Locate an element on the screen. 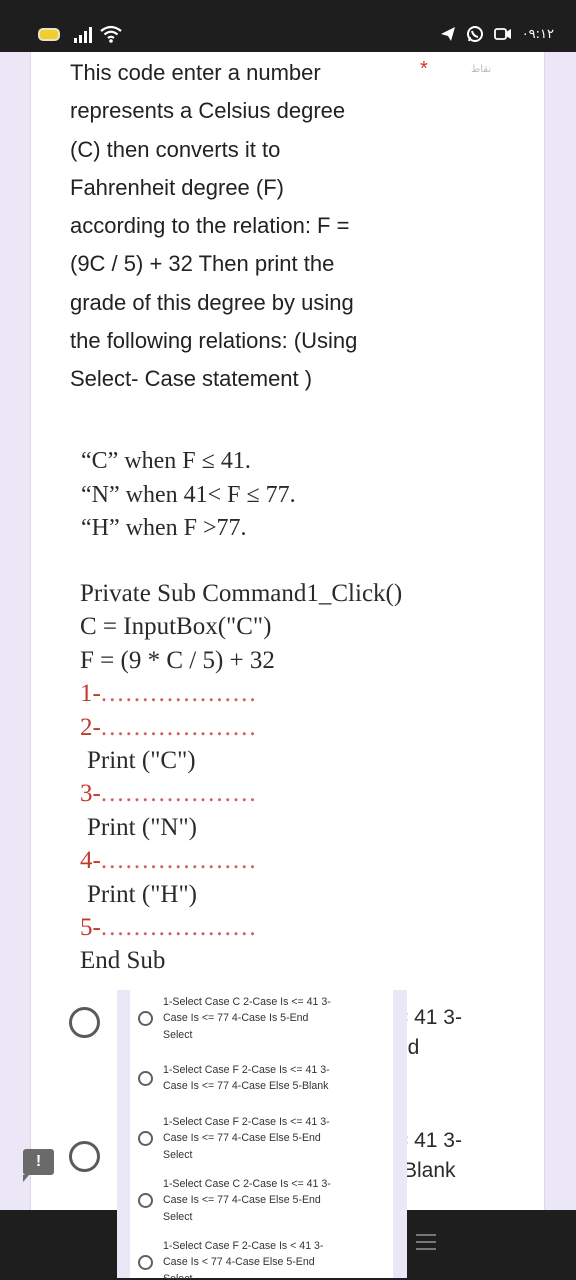 The height and width of the screenshot is (1280, 576). signal-icon is located at coordinates (84, 35).